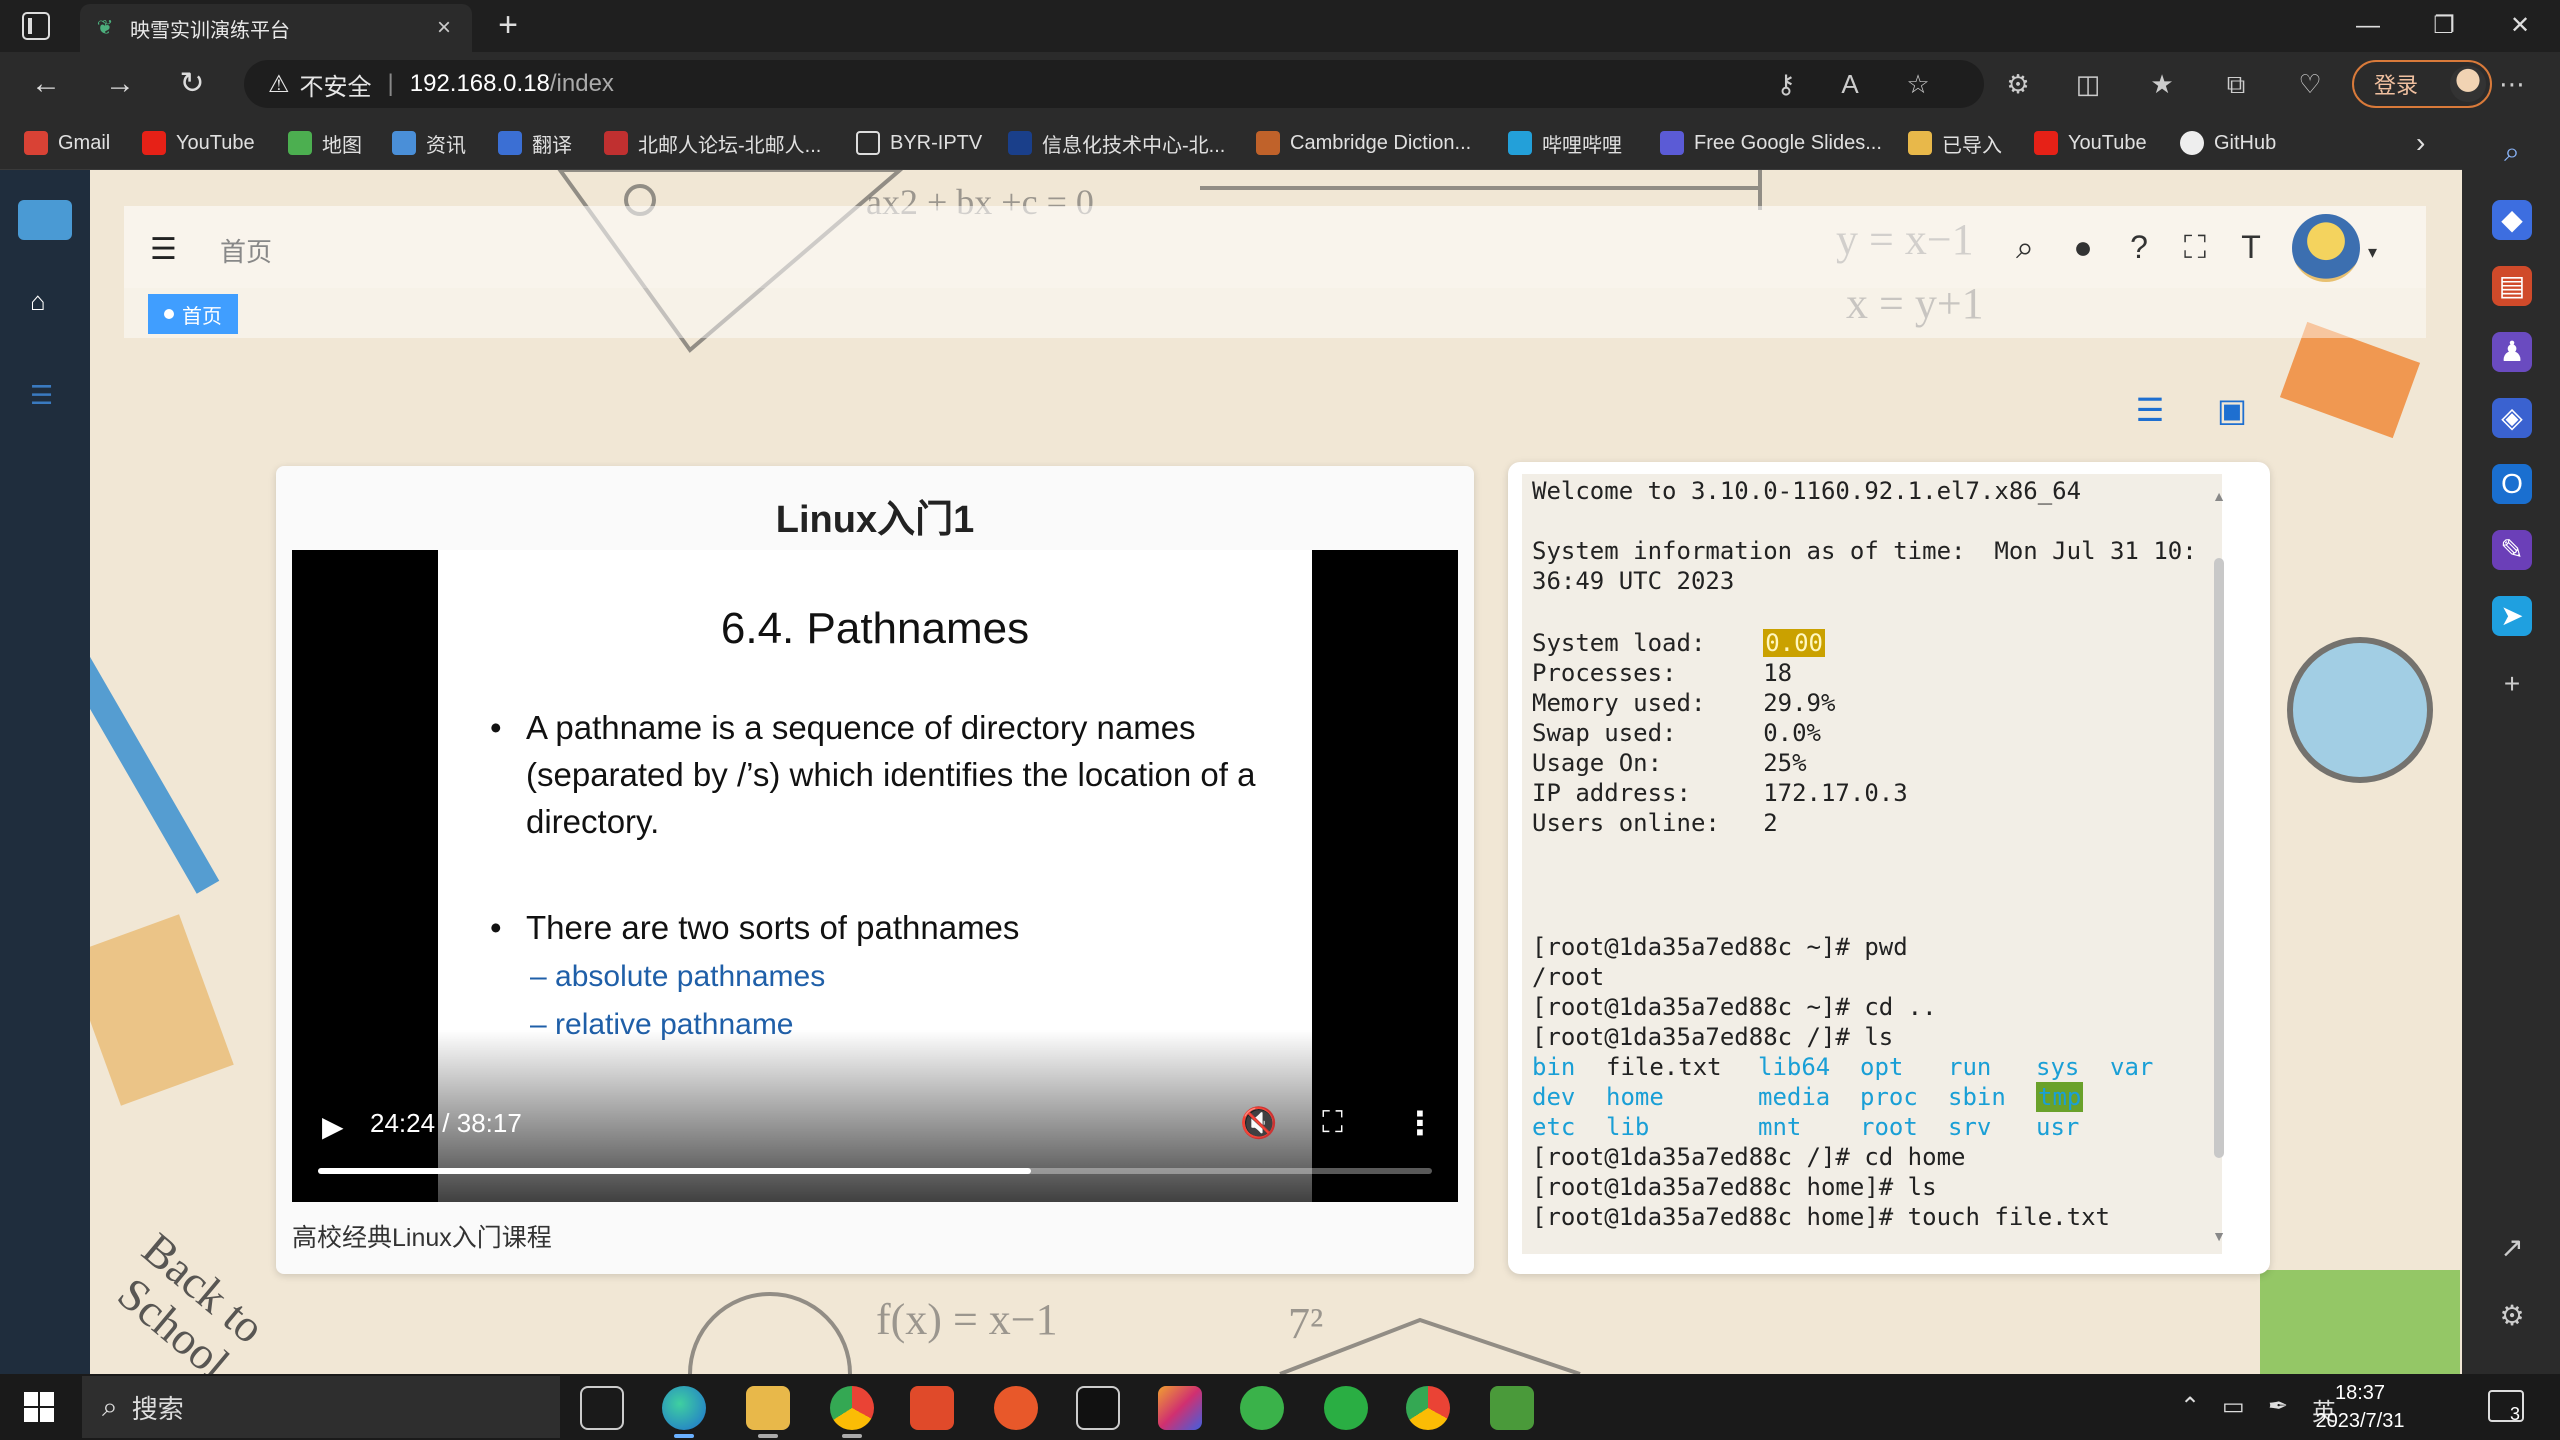 The width and height of the screenshot is (2560, 1440). I want to click on read-aloud-icon: A, so click(1850, 84).